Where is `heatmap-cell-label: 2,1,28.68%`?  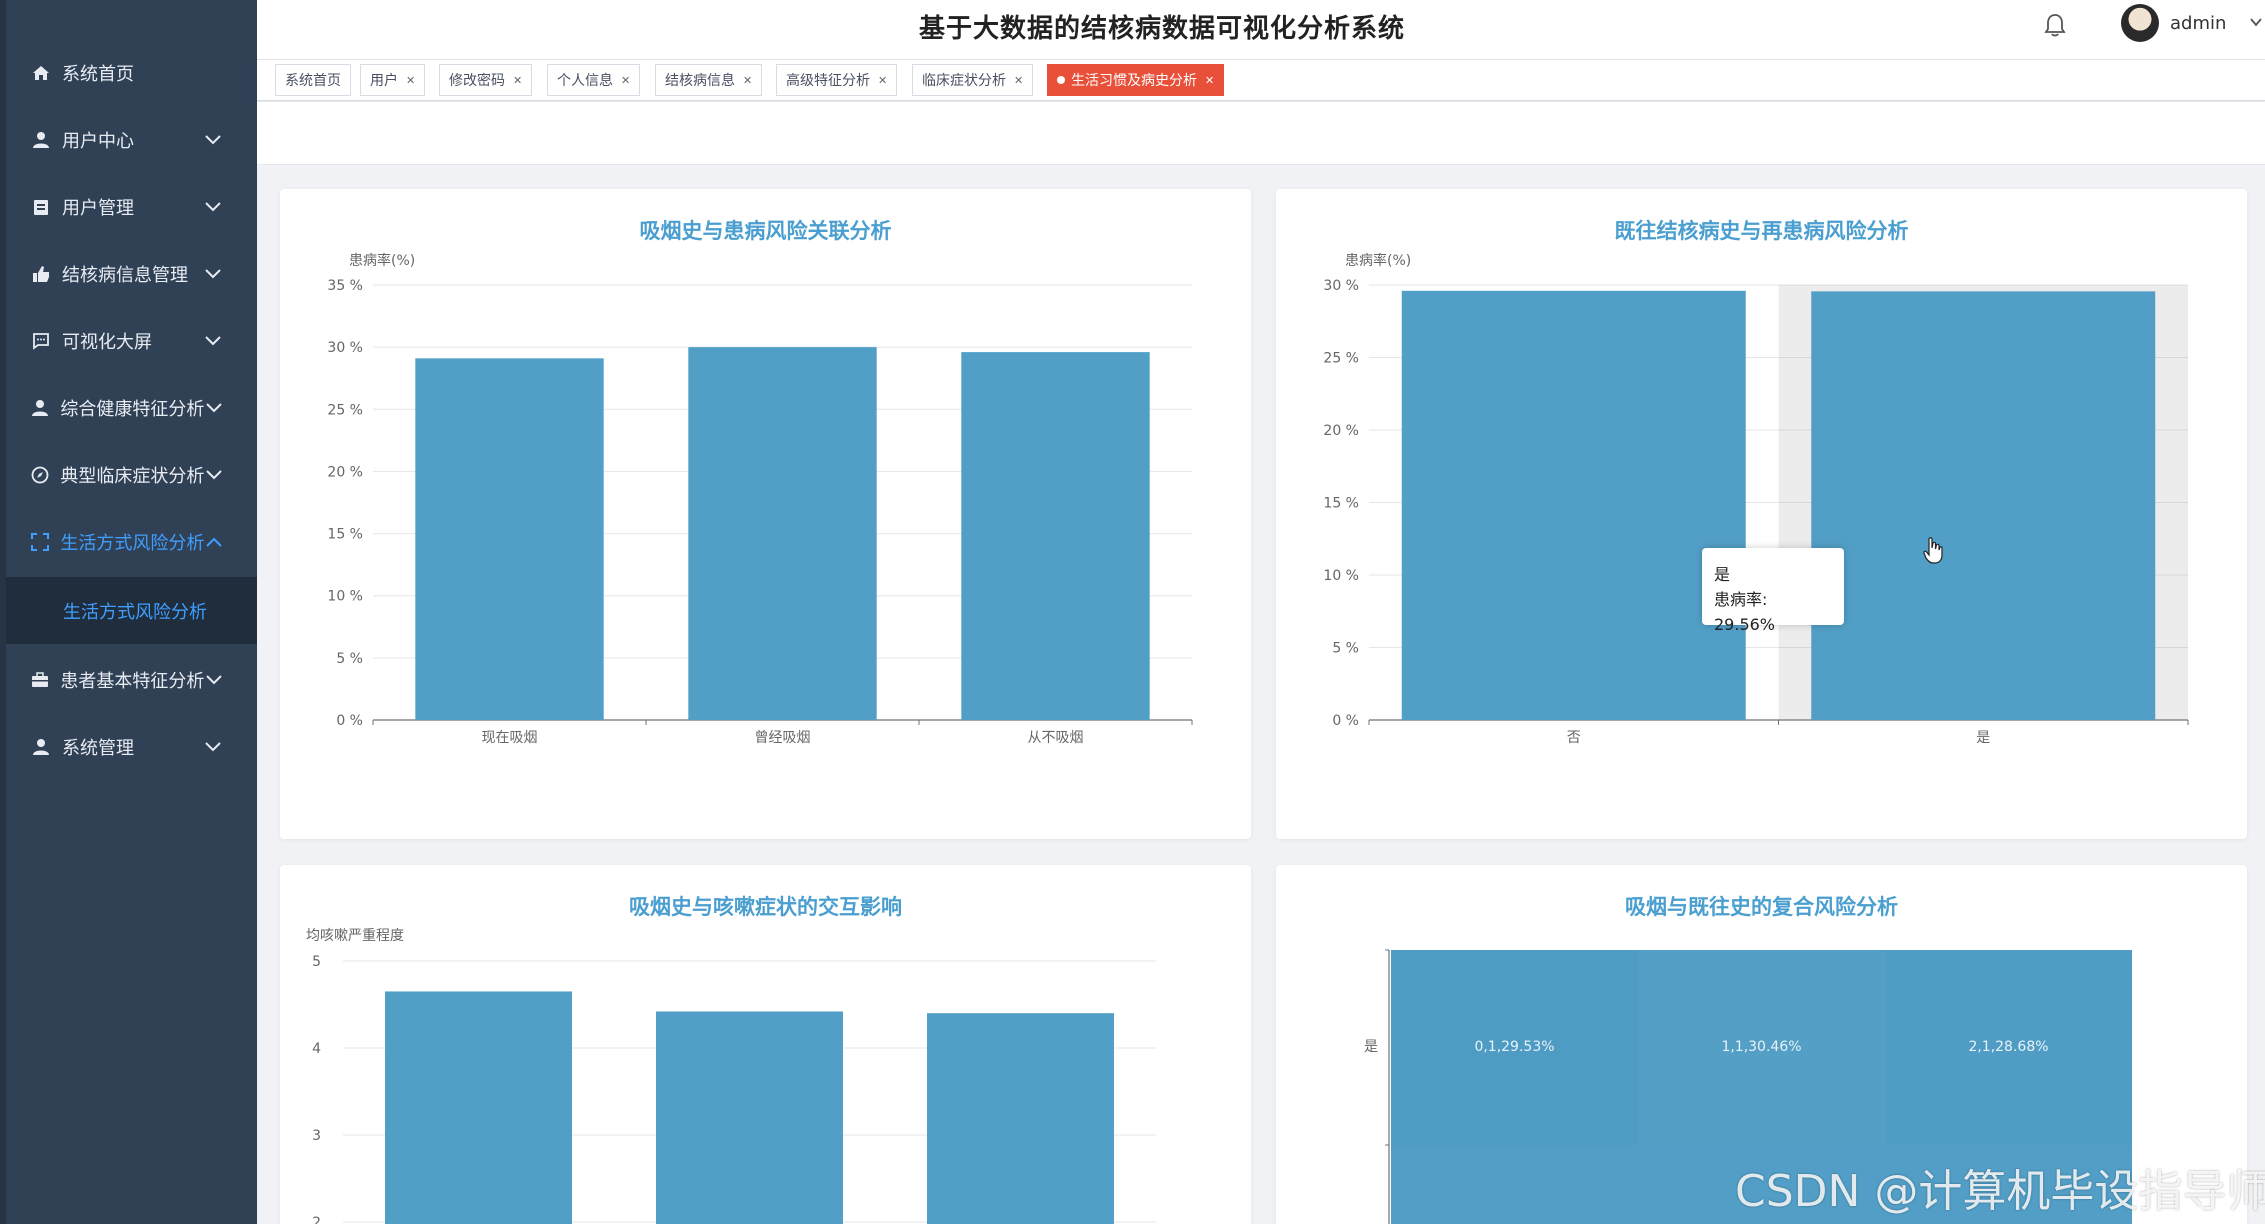
heatmap-cell-label: 2,1,28.68% is located at coordinates (2008, 1047).